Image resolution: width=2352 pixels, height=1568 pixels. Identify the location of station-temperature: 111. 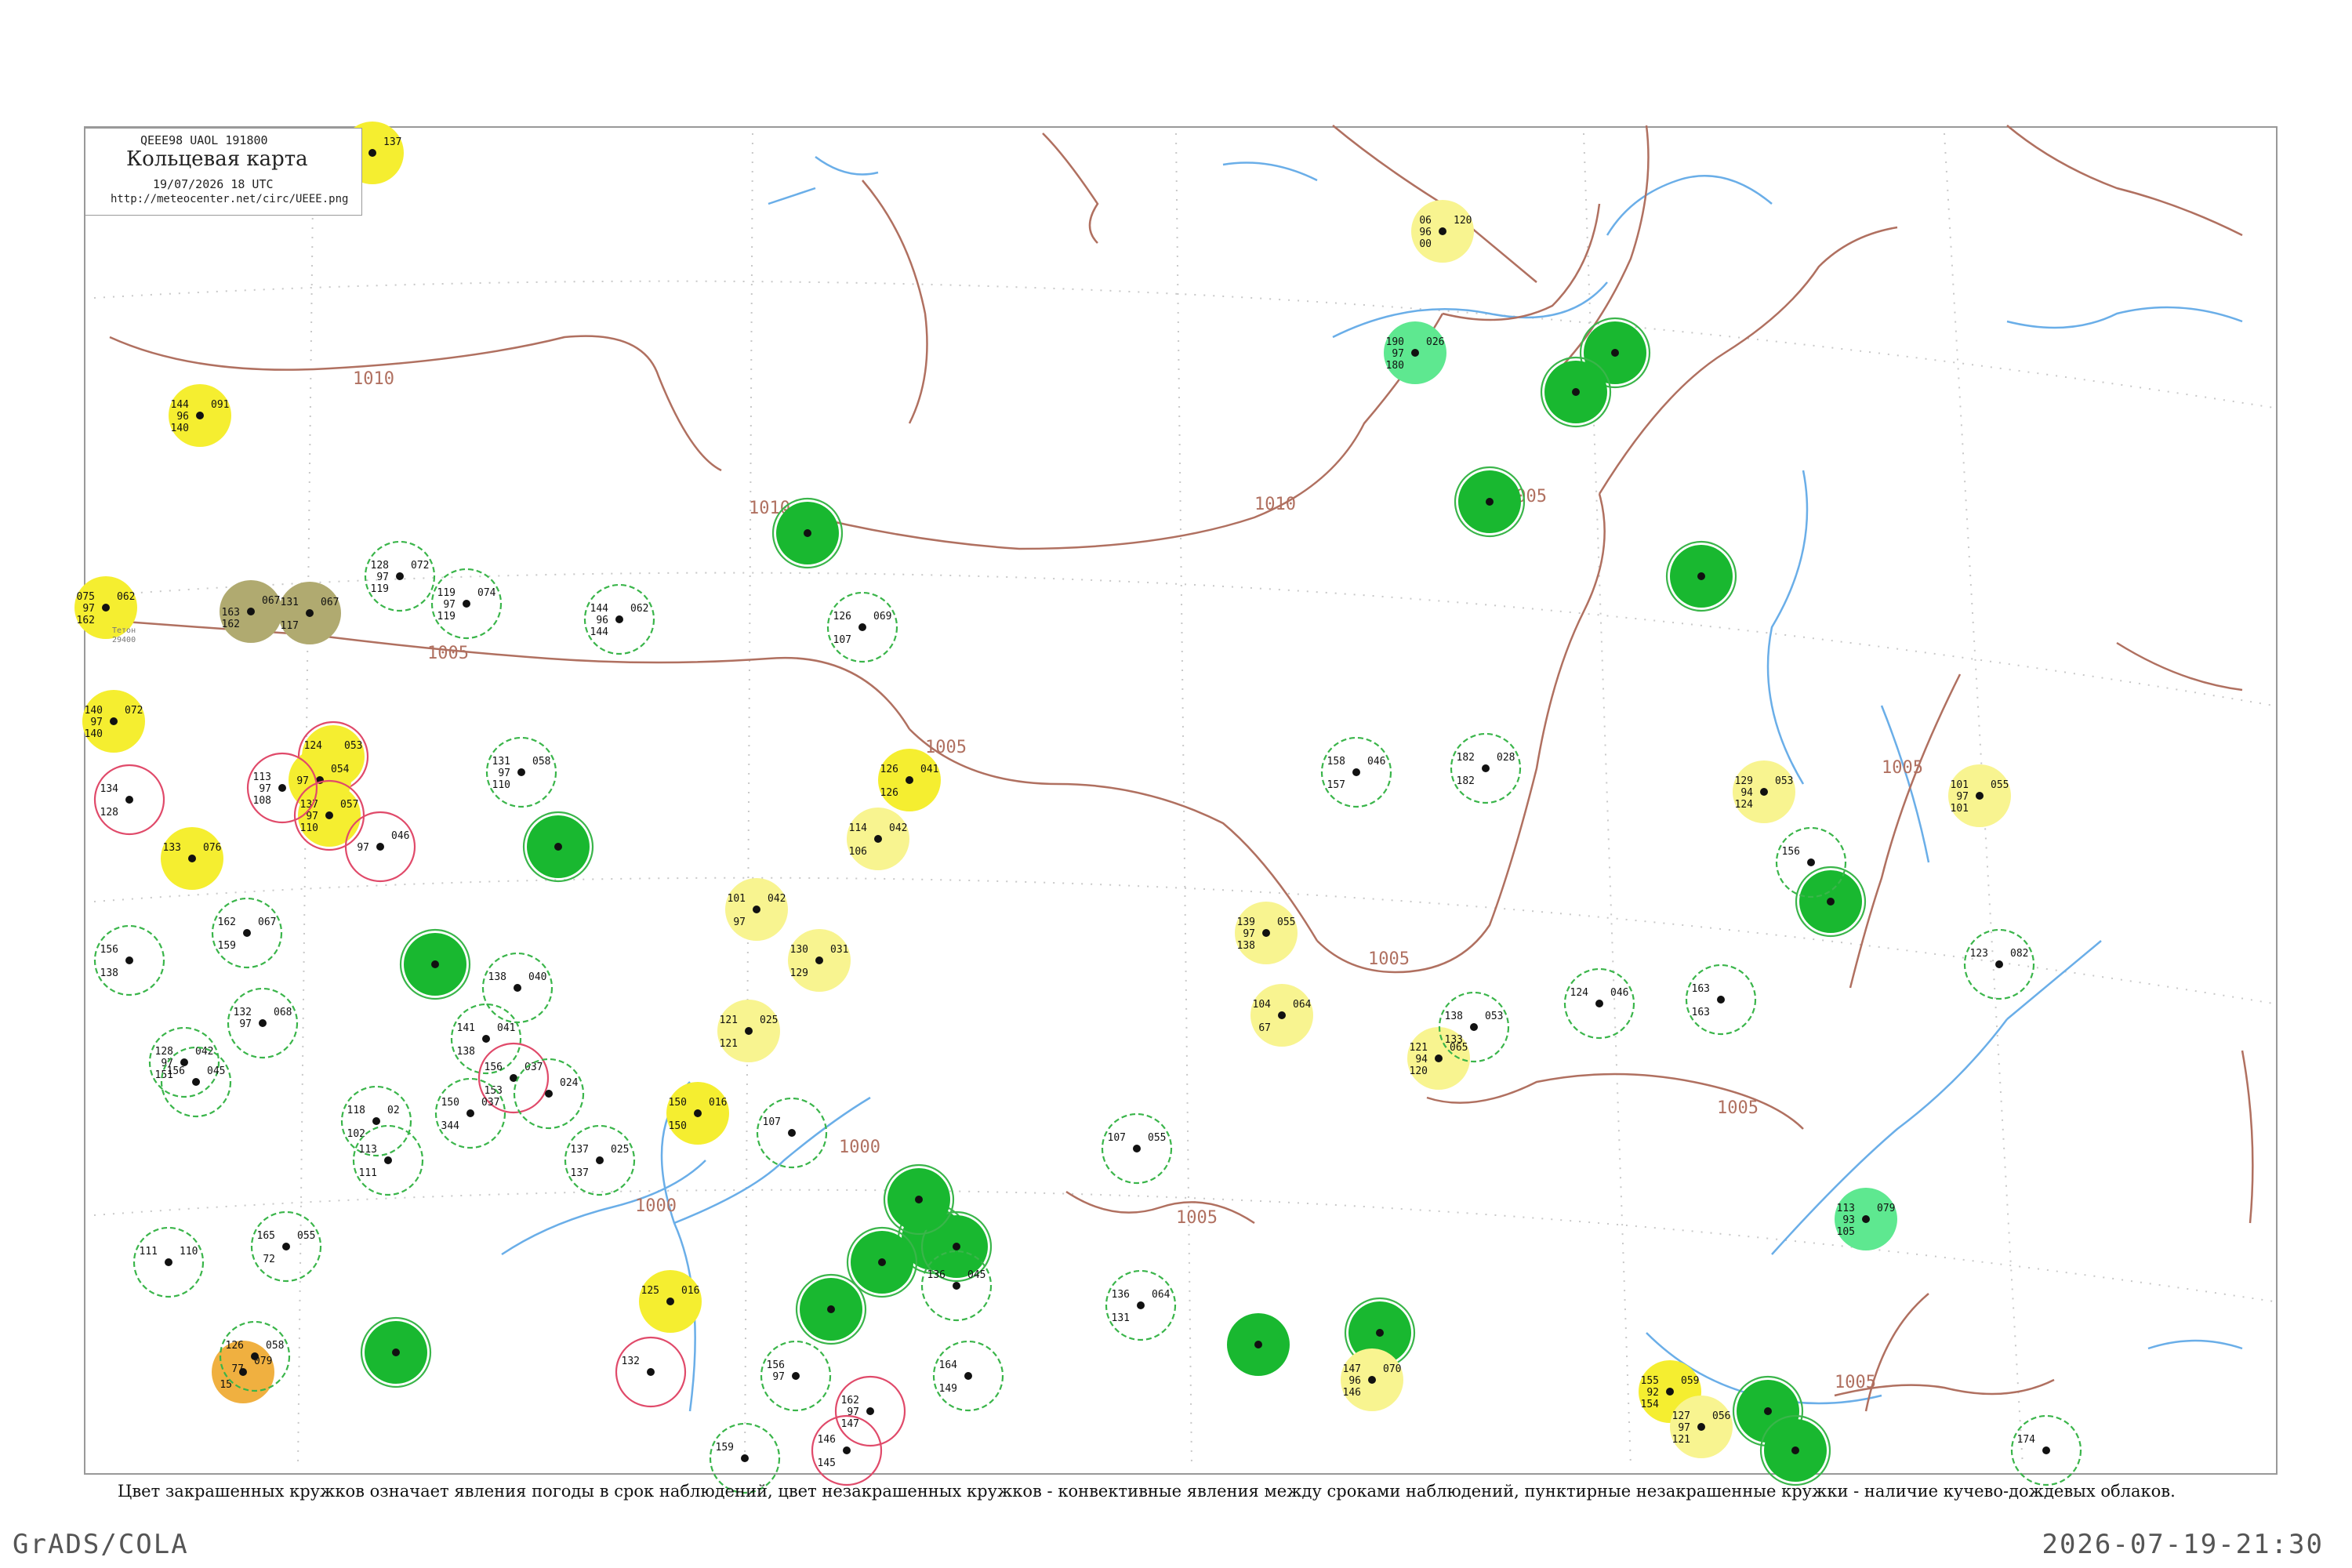
(149, 1252).